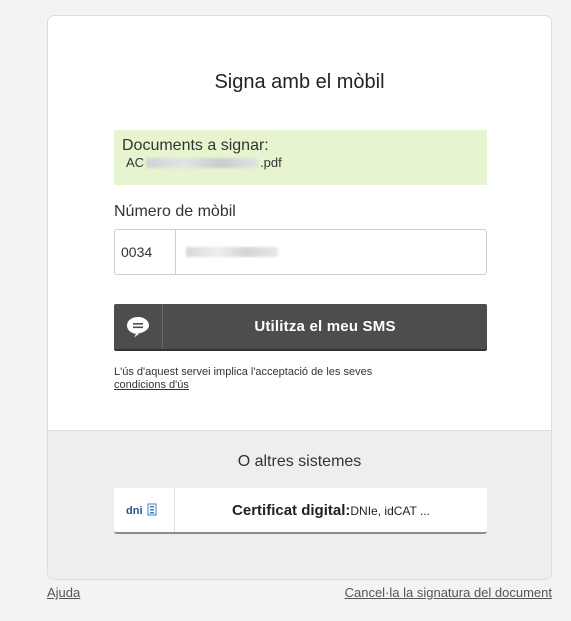  I want to click on dni-logo-icon: dni, so click(144, 510).